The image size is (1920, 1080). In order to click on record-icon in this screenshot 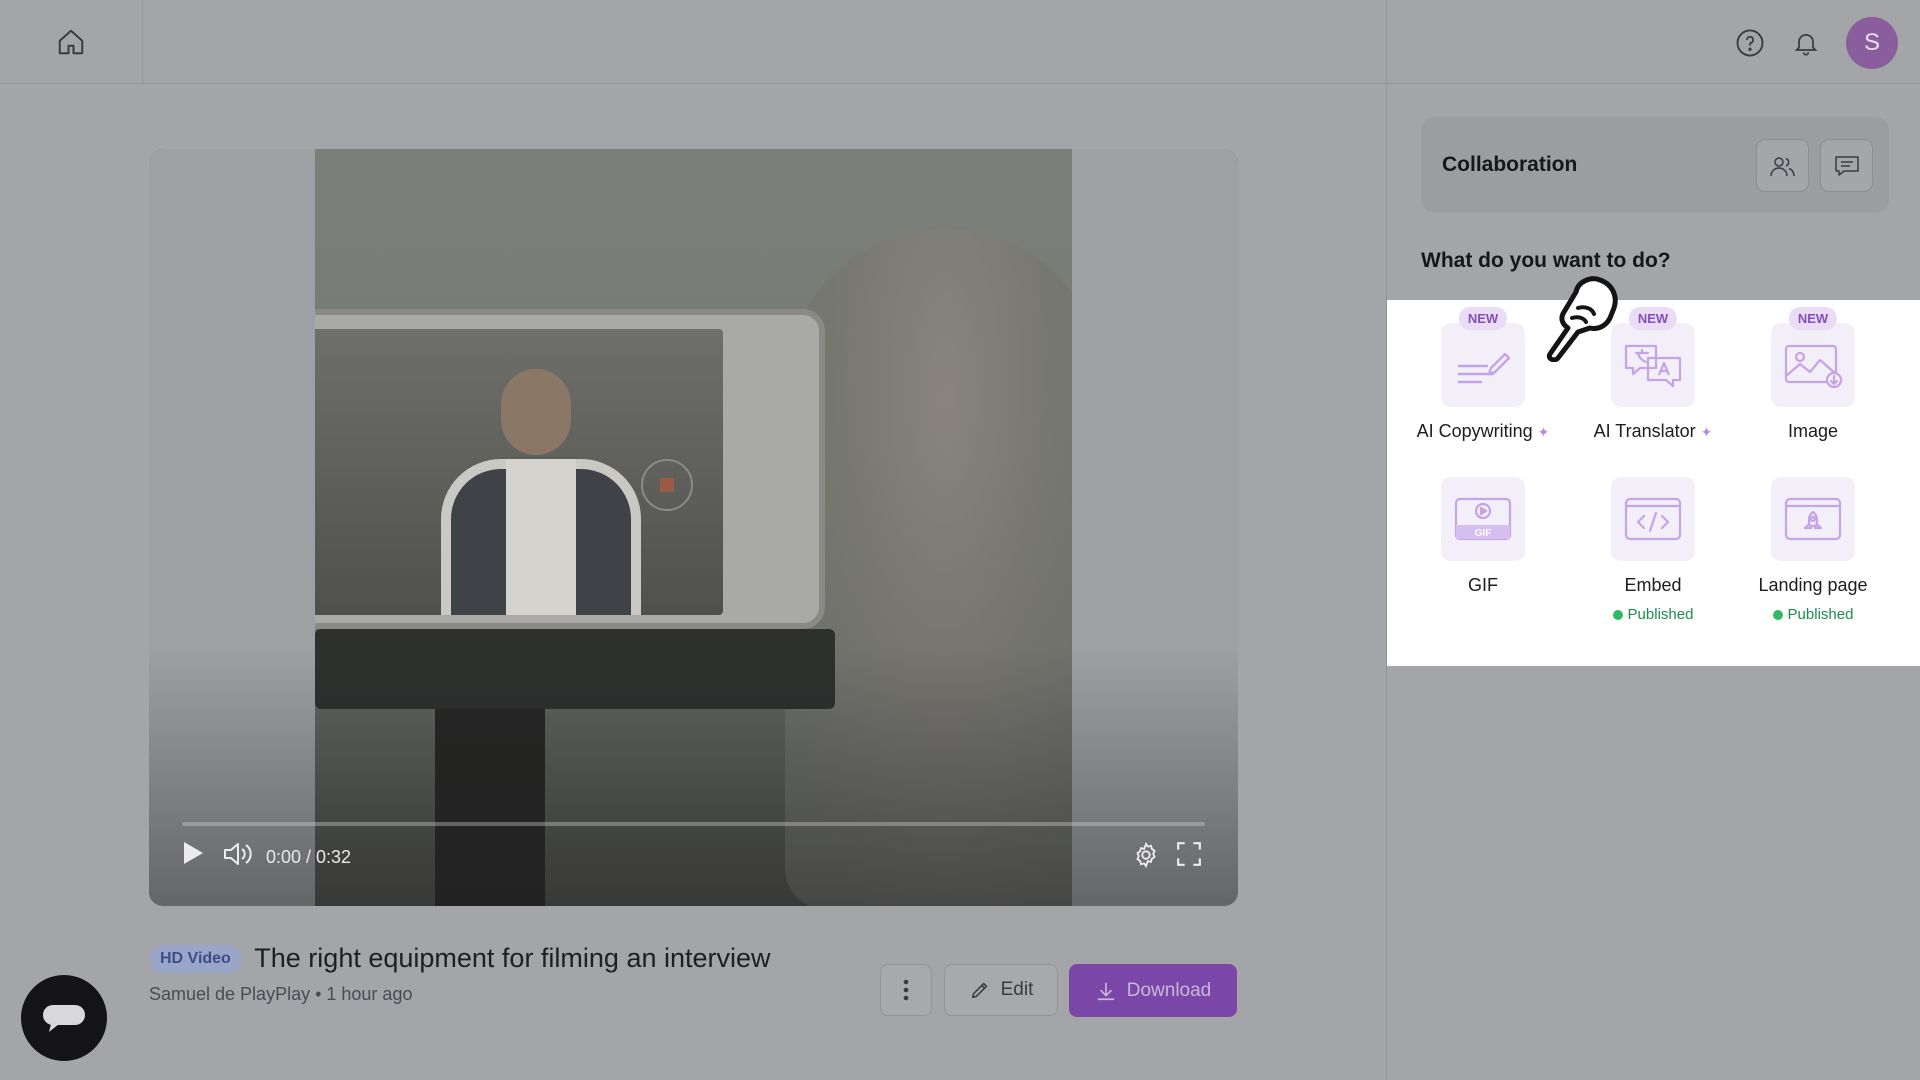, I will do `click(667, 485)`.